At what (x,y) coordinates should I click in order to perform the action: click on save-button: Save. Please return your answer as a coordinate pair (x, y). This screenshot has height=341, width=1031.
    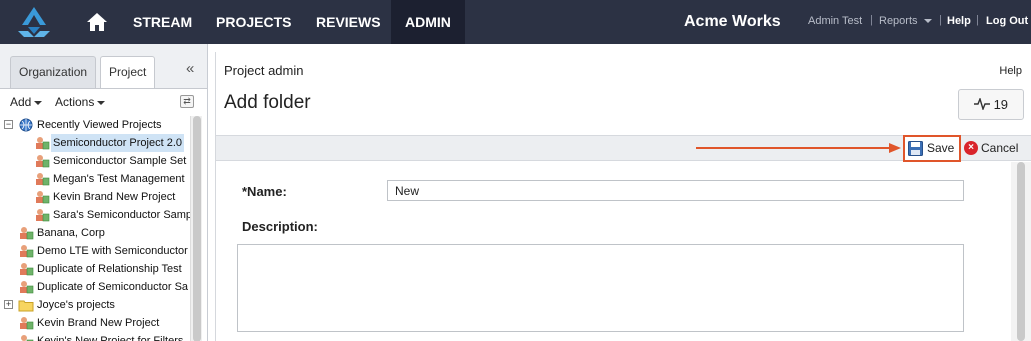
    Looking at the image, I should click on (932, 148).